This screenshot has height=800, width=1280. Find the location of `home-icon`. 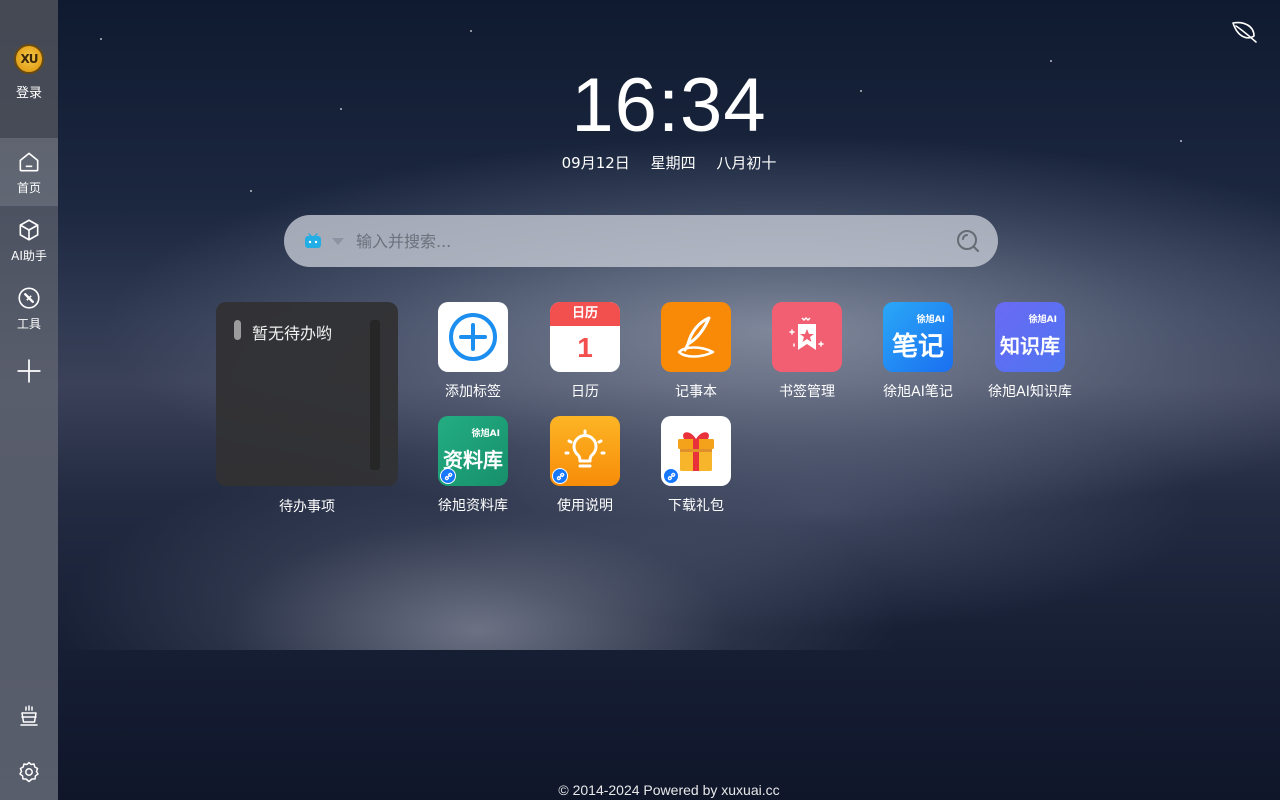

home-icon is located at coordinates (29, 161).